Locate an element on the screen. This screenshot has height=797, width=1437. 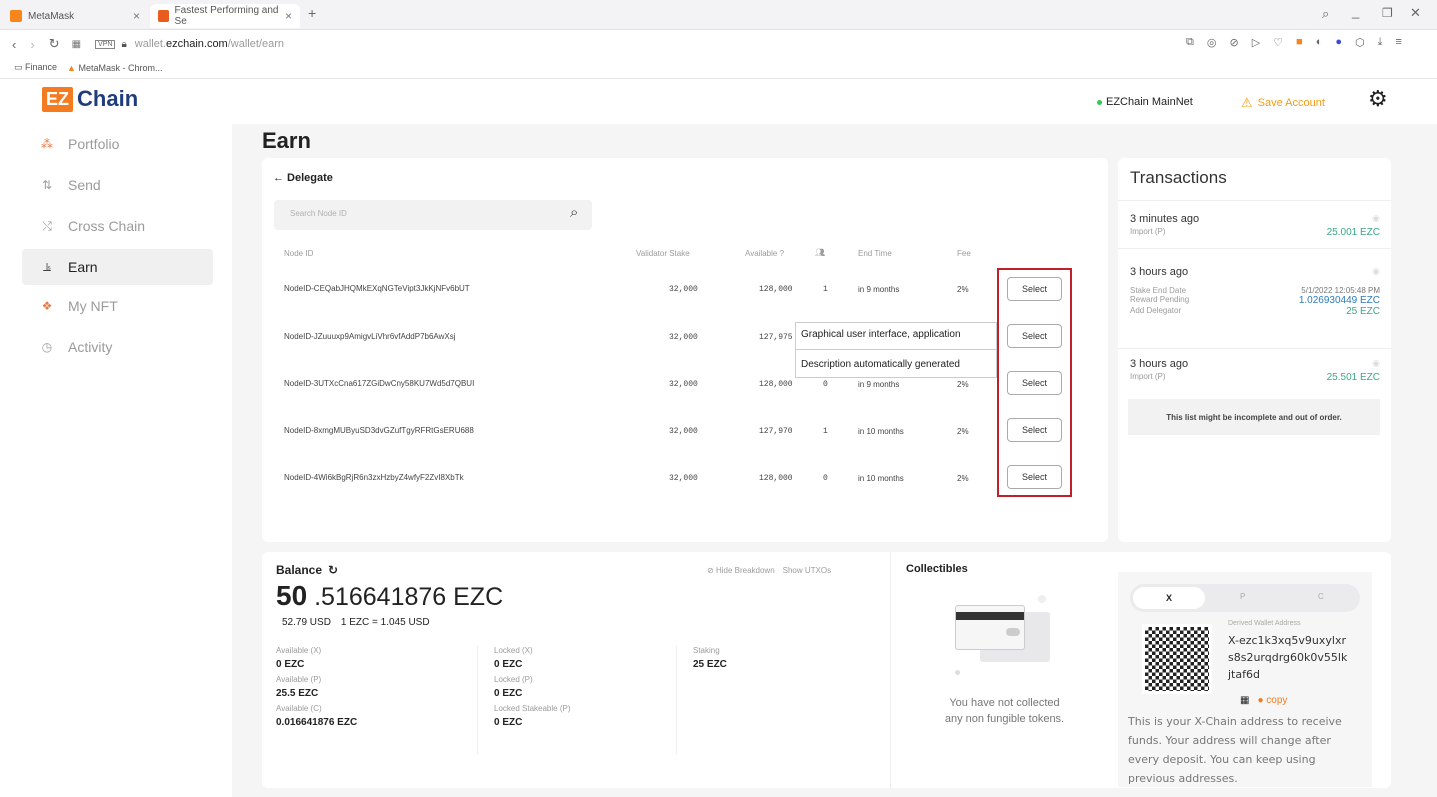
delegator-count: 1 is located at coordinates (825, 431).